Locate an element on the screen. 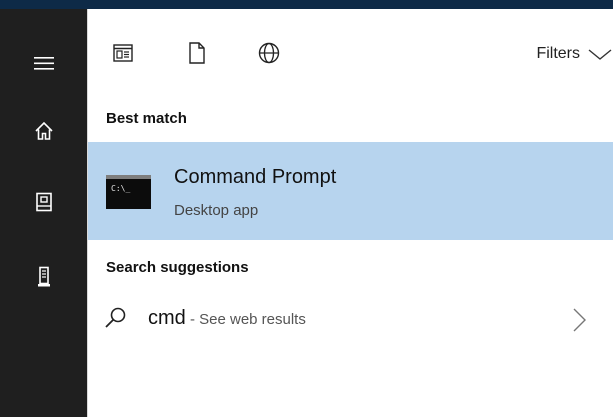 This screenshot has width=613, height=417. filters-dropdown: Filters is located at coordinates (574, 54).